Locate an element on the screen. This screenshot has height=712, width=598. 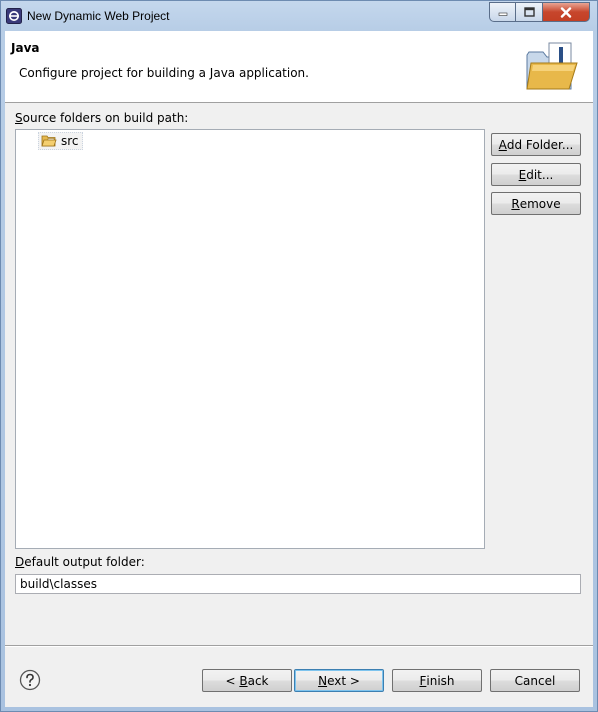
default-output-folder-label: Default output folder: is located at coordinates (80, 562).